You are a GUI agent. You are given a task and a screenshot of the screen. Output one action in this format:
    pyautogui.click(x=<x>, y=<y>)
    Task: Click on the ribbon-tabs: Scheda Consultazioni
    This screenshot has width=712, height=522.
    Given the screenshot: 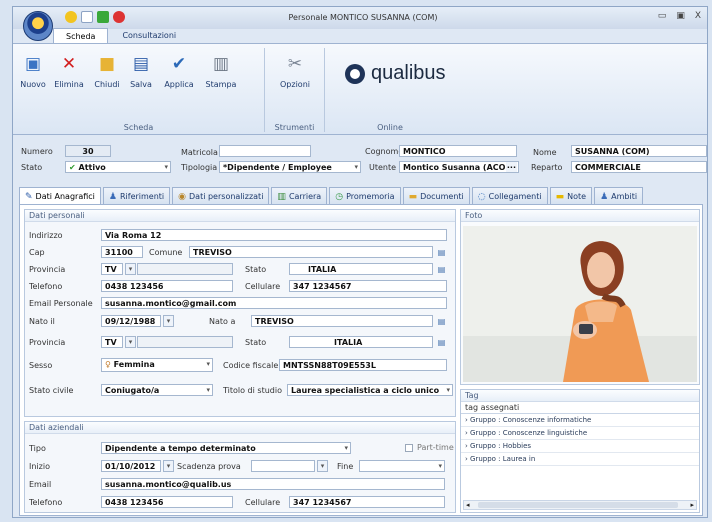 What is the action you would take?
    pyautogui.click(x=120, y=36)
    